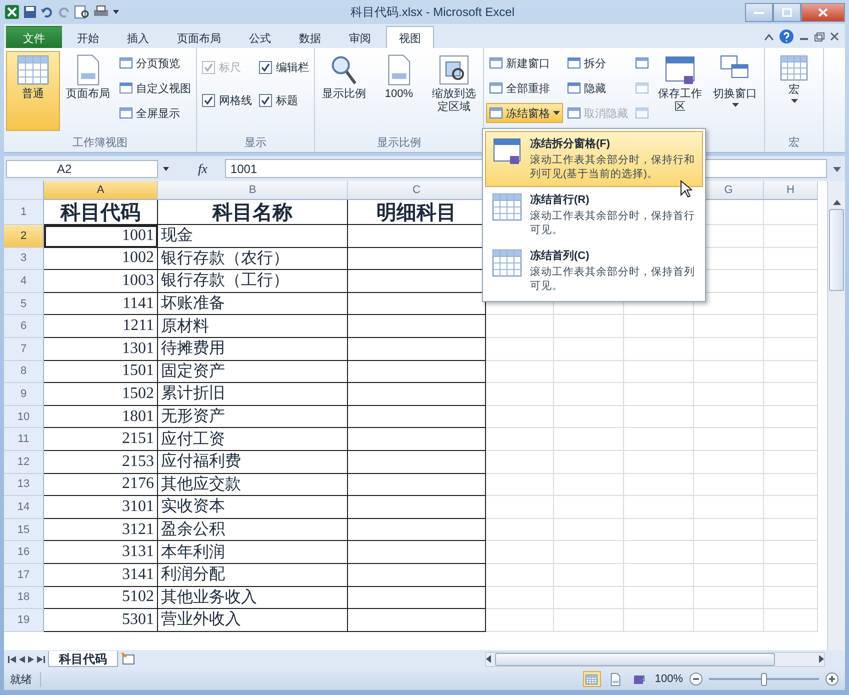 This screenshot has width=849, height=695. What do you see at coordinates (101, 439) in the screenshot?
I see `table-cell: 2151` at bounding box center [101, 439].